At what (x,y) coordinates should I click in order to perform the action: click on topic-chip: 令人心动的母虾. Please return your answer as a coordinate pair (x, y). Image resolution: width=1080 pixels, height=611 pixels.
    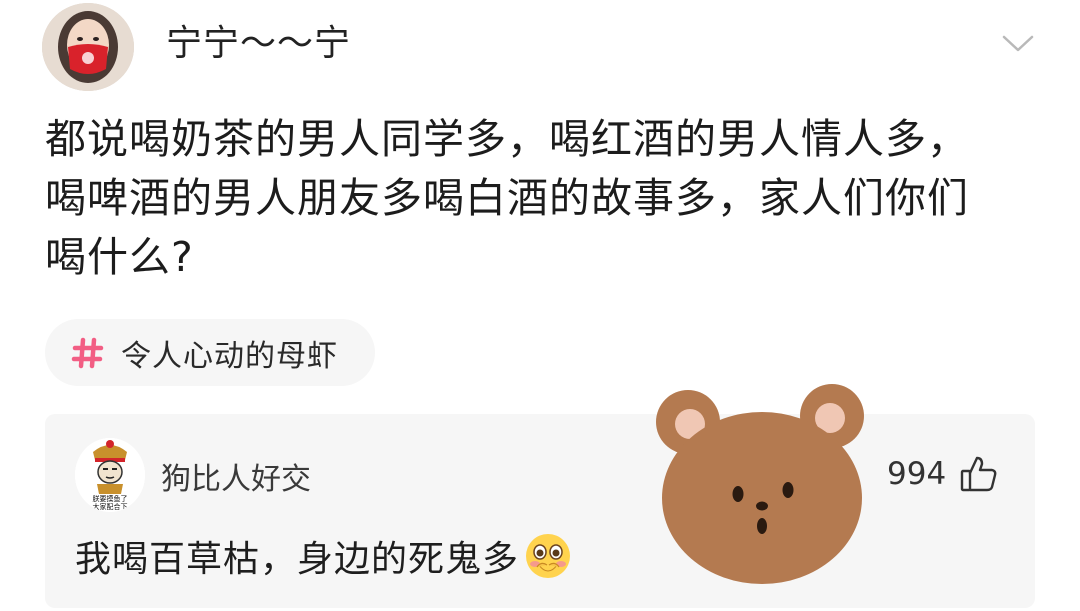
    Looking at the image, I should click on (210, 352).